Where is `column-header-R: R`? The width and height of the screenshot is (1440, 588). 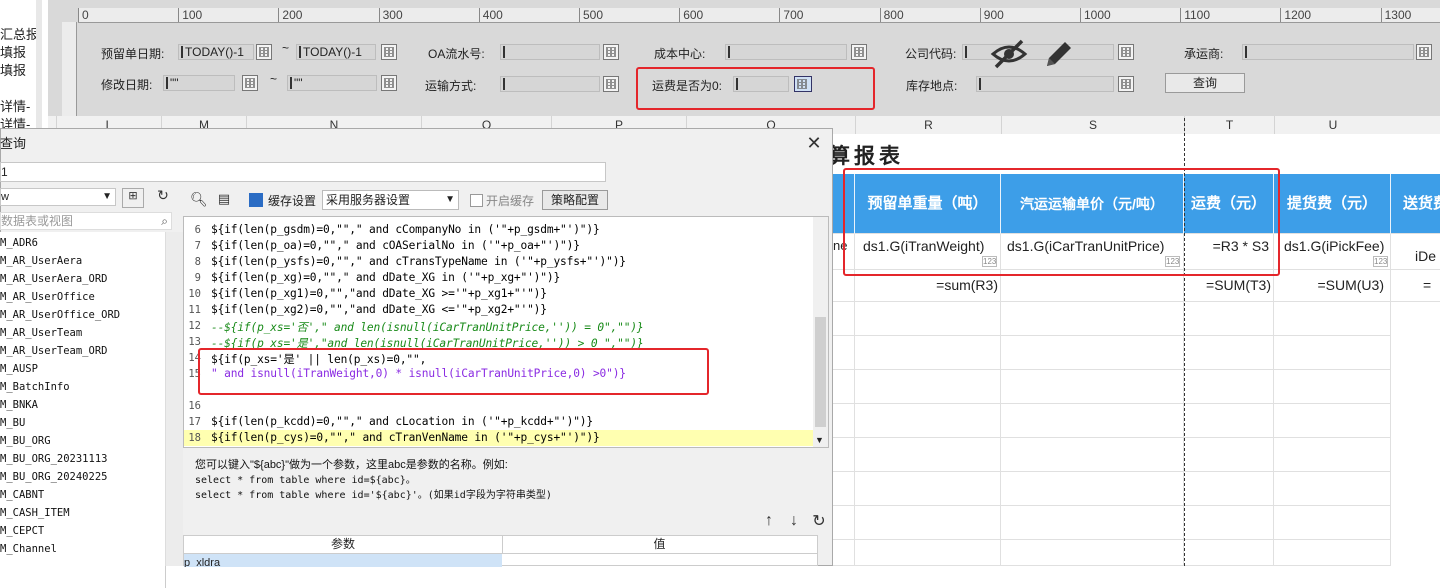 column-header-R: R is located at coordinates (928, 125).